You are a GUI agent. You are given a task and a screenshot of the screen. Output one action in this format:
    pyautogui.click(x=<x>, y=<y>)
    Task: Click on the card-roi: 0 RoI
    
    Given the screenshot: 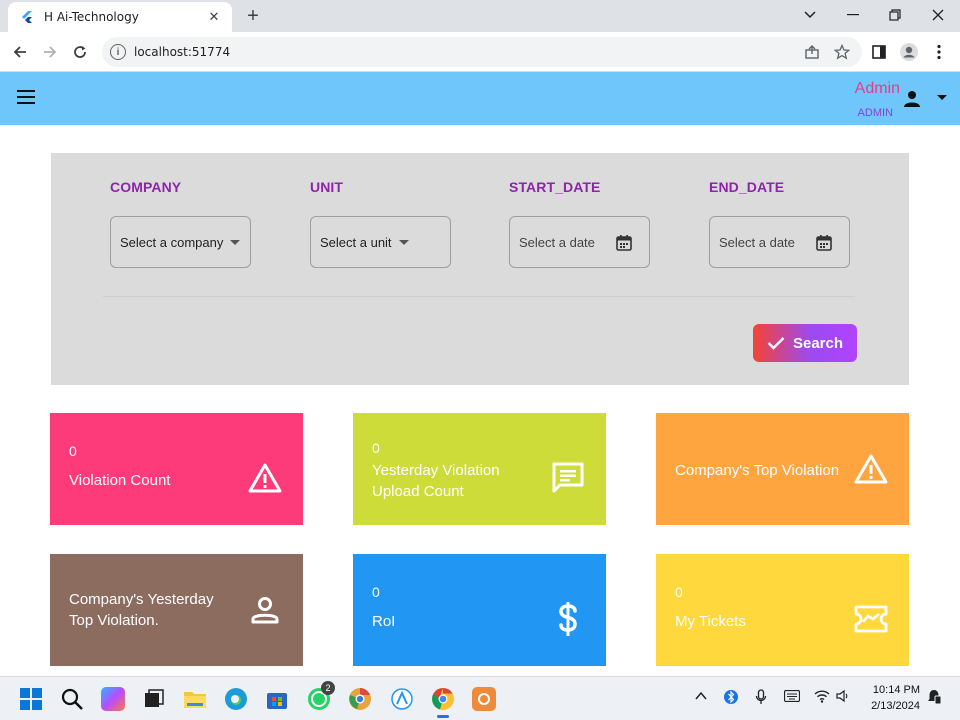 What is the action you would take?
    pyautogui.click(x=479, y=610)
    